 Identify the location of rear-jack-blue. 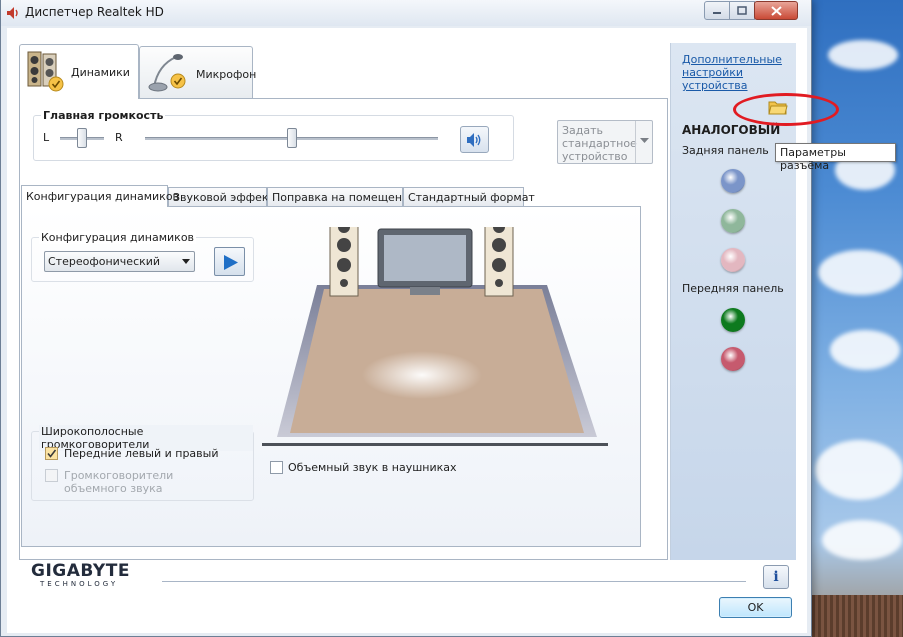
(733, 181).